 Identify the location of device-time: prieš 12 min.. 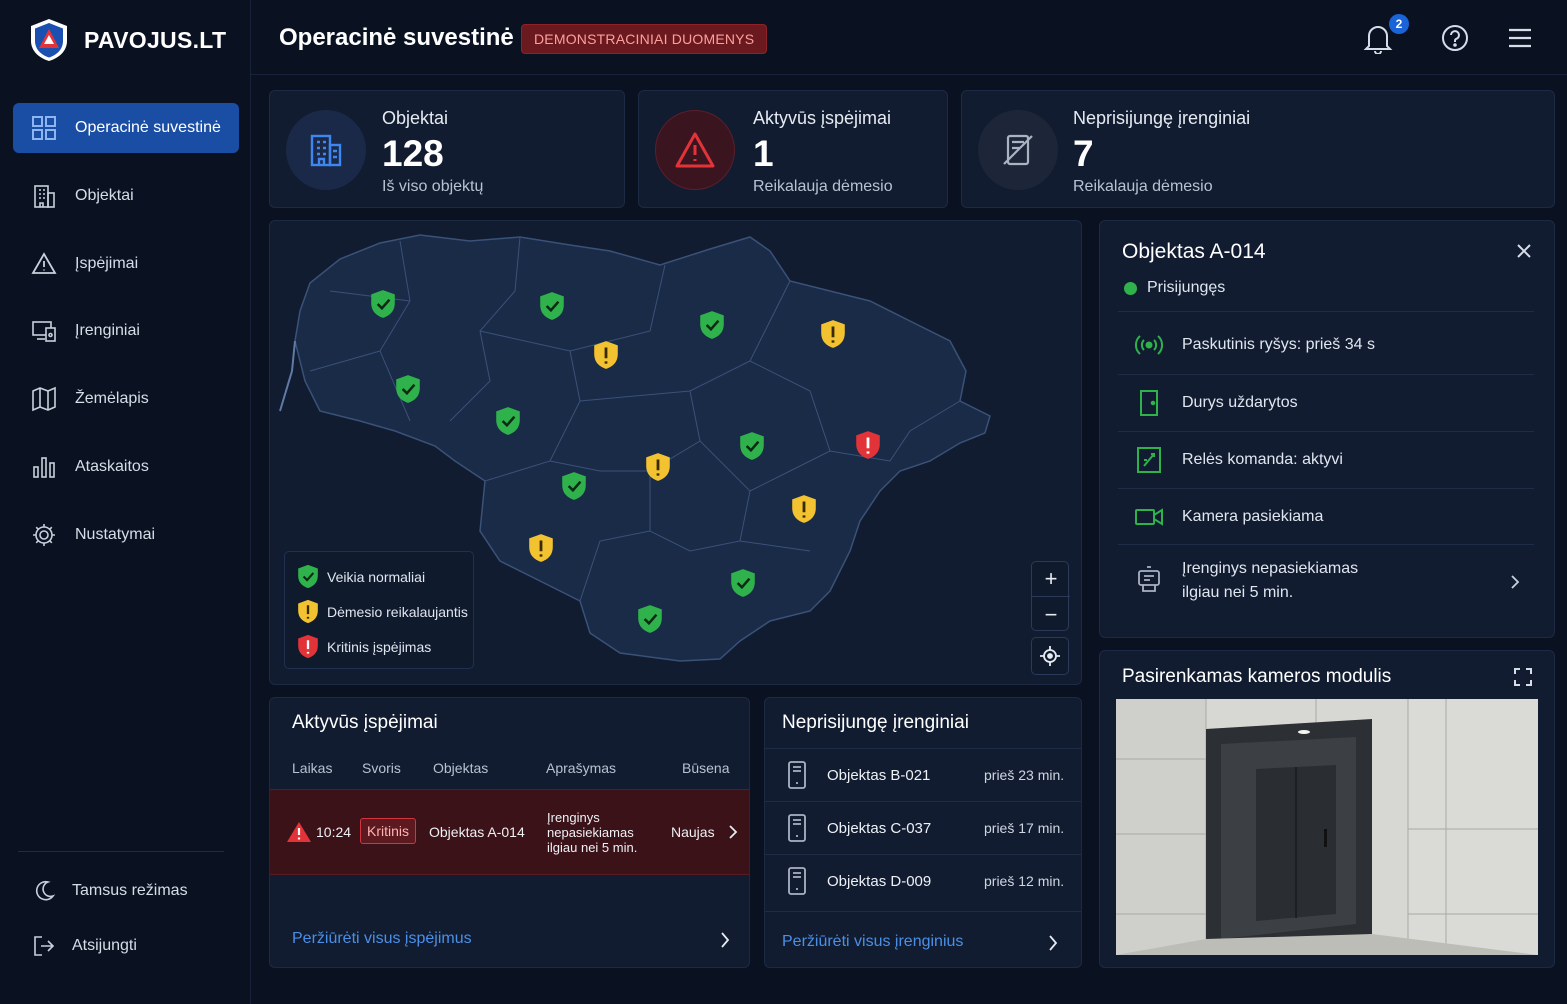
(1024, 881).